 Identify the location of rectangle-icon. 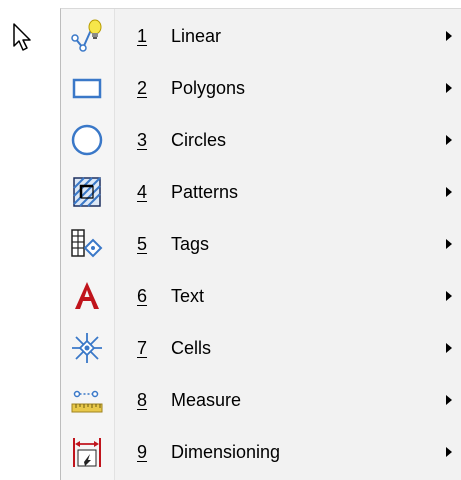
(87, 88).